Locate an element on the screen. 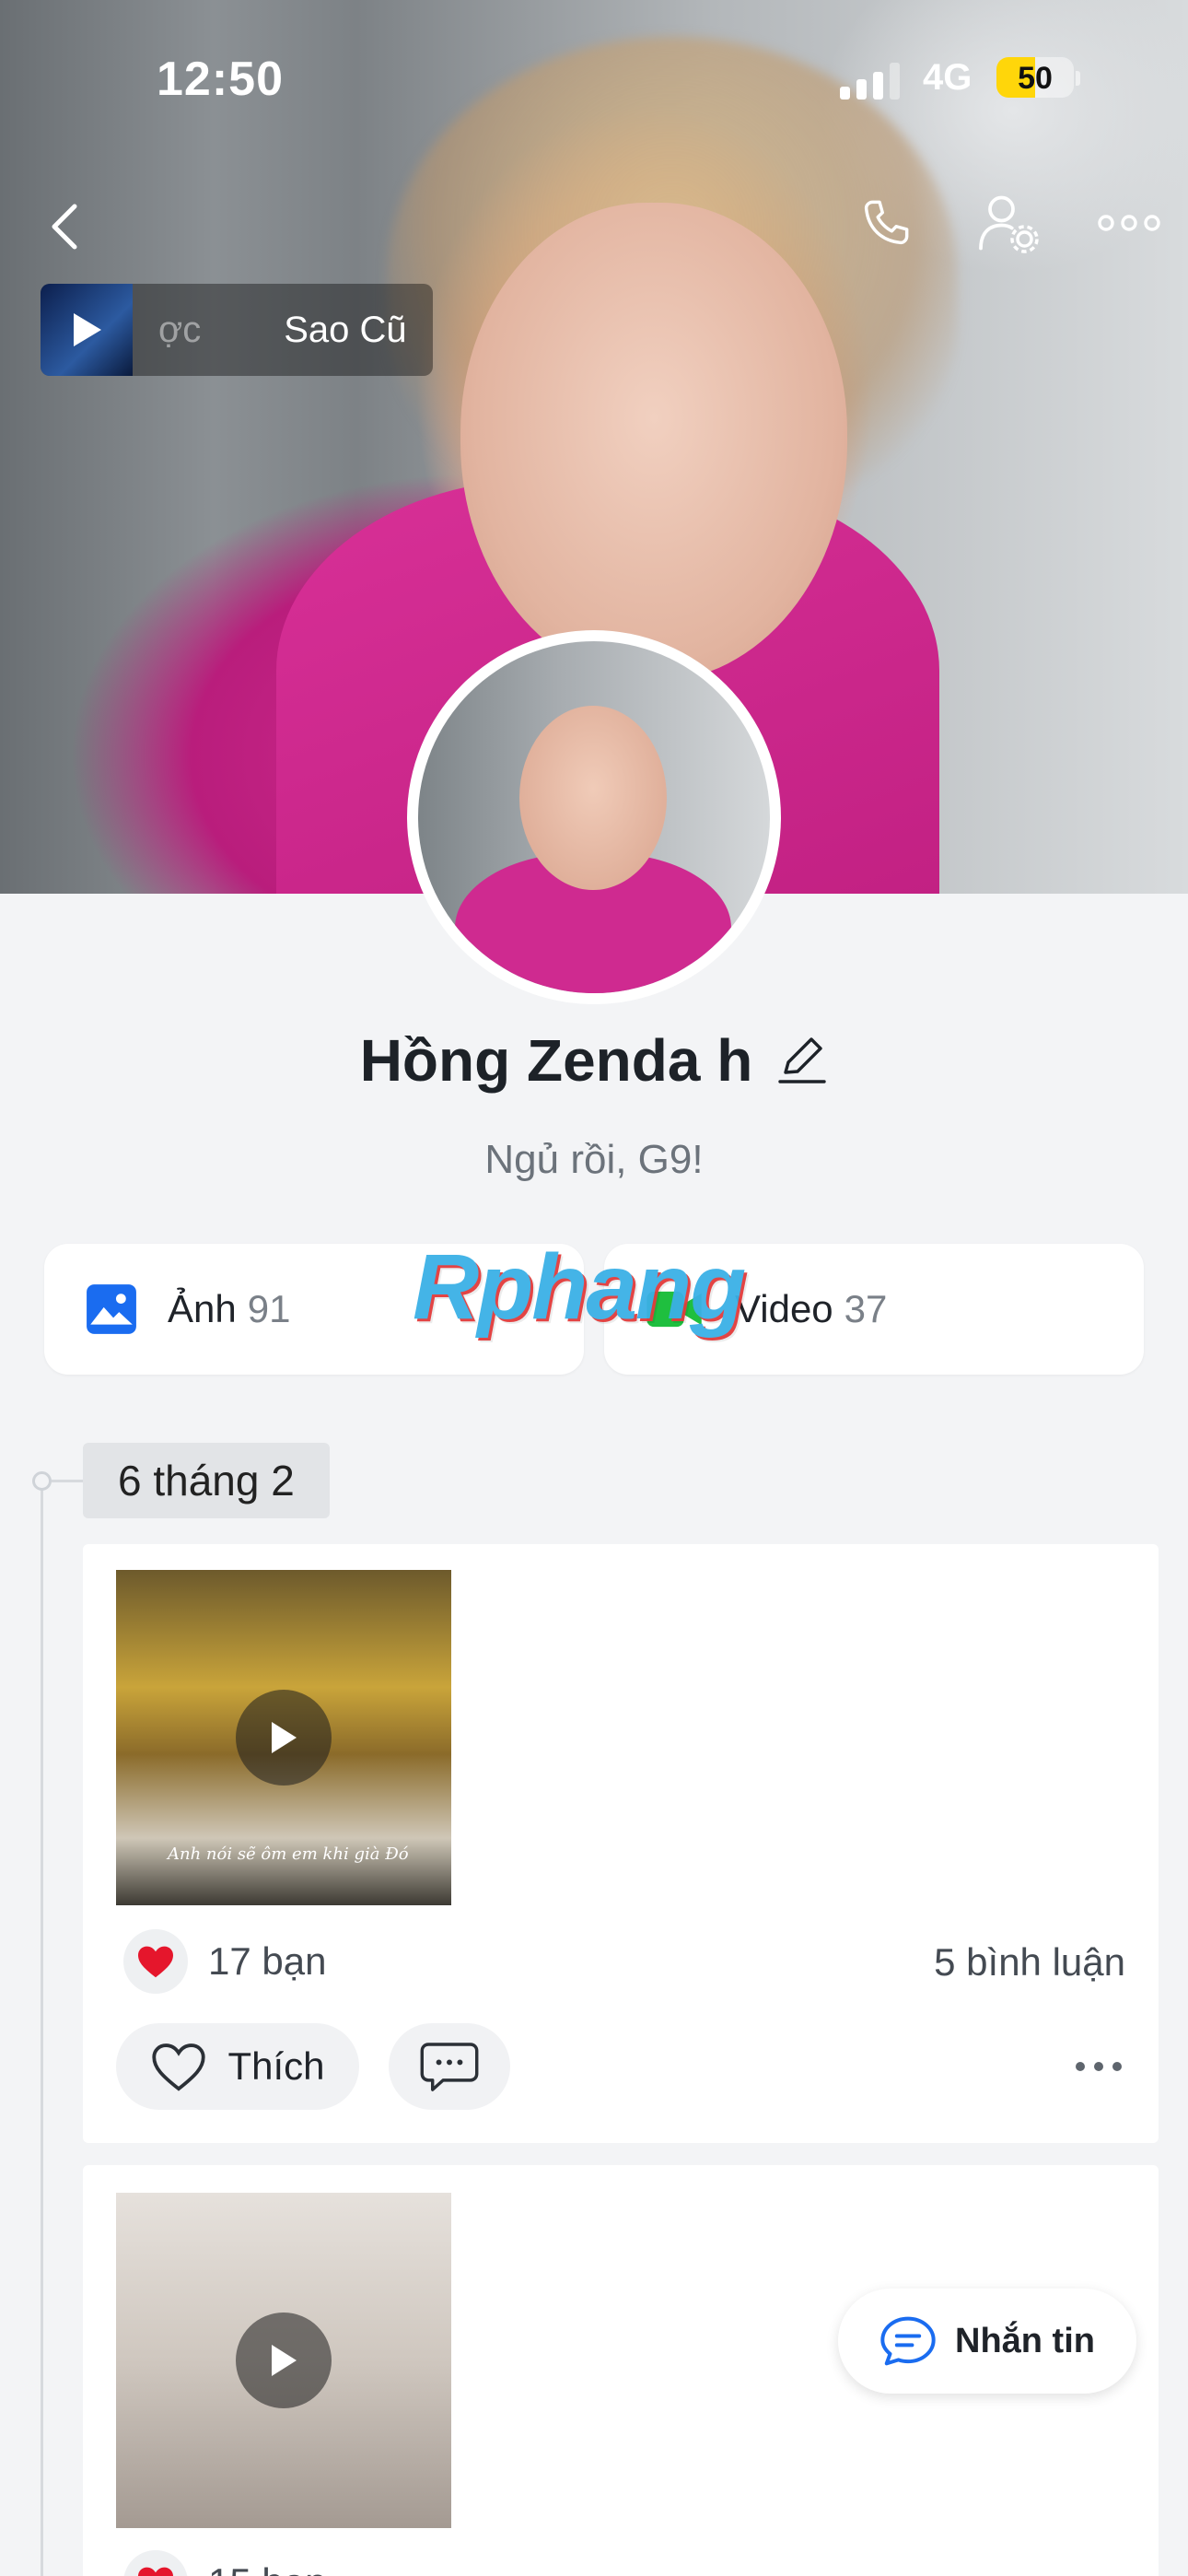 This screenshot has width=1188, height=2576. post-likes: 17 bạn is located at coordinates (224, 1961).